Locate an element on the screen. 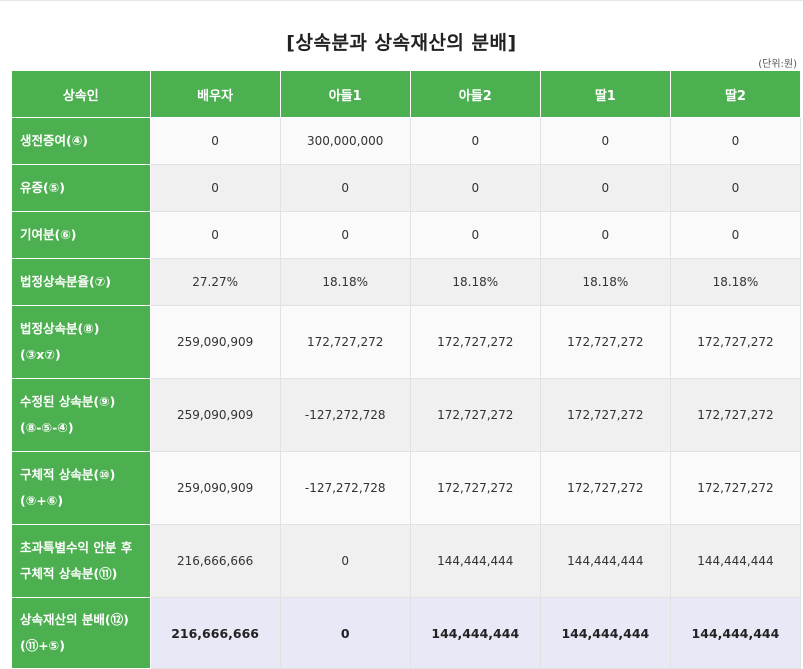 The height and width of the screenshot is (669, 803). table-row: 기여분(⑥) 0 0 0 0 0 is located at coordinates (407, 235).